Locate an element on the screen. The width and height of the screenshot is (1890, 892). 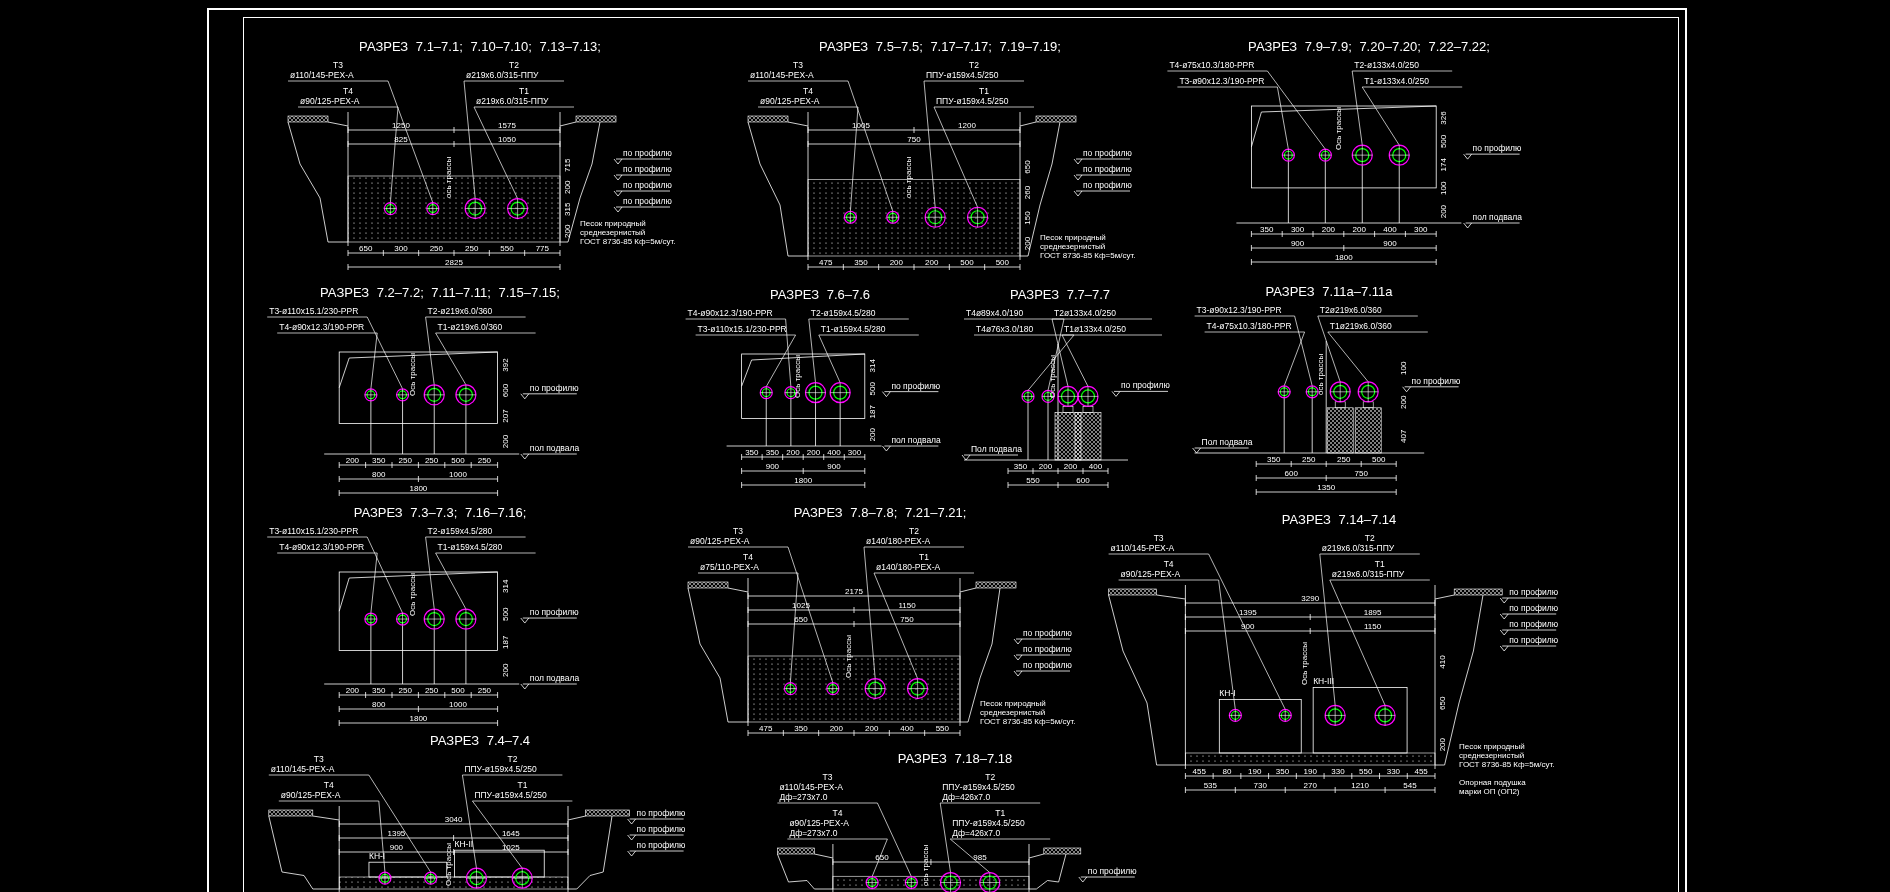
pipe-label: ø219x6.0/315-ППУ is located at coordinates (1358, 548).